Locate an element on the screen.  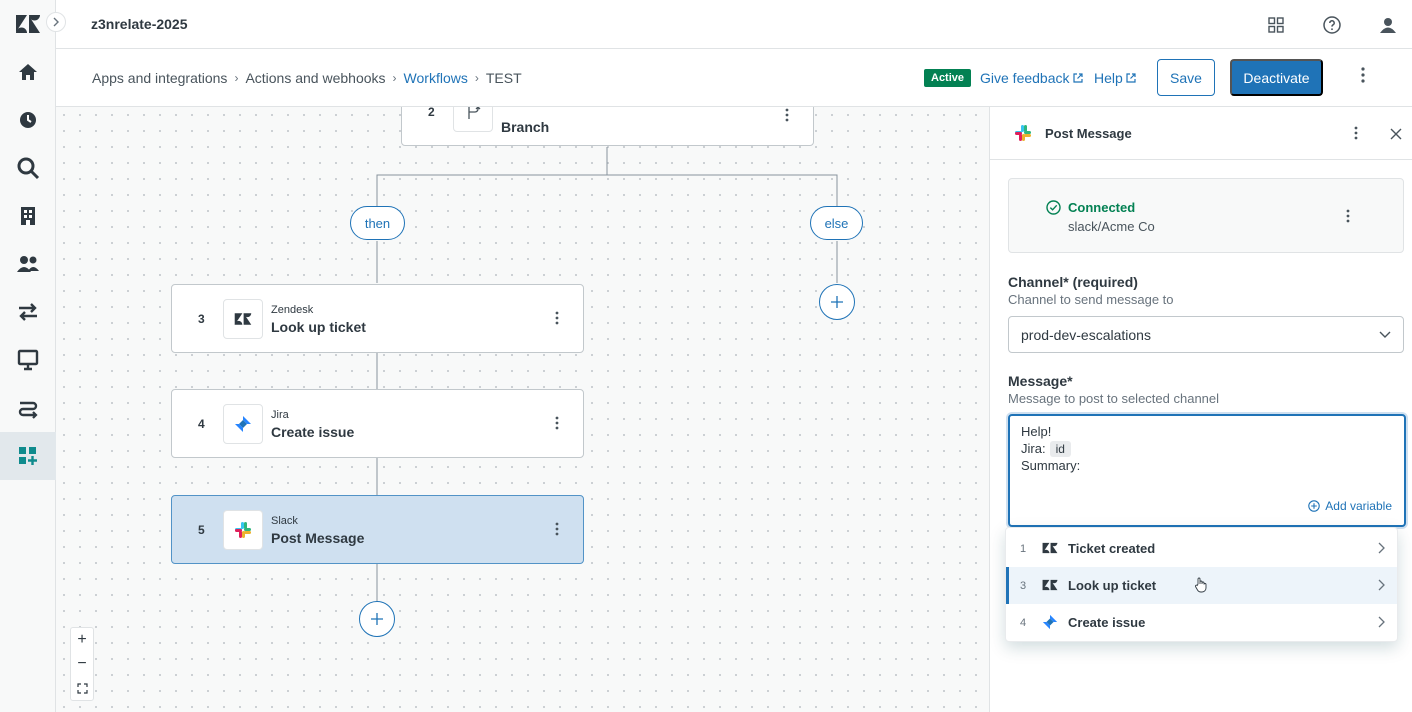
arrows-icon is located at coordinates (28, 312).